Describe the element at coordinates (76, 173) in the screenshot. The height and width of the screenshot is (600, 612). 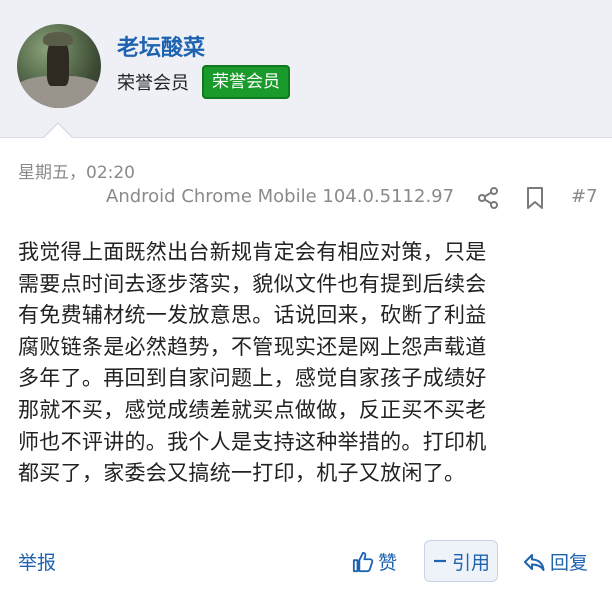
I see `post-timestamp: 星期五，02:20` at that location.